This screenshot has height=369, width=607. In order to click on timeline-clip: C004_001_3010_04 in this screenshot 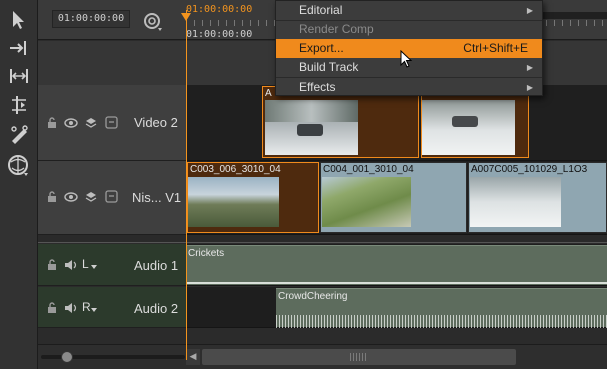, I will do `click(393, 197)`.